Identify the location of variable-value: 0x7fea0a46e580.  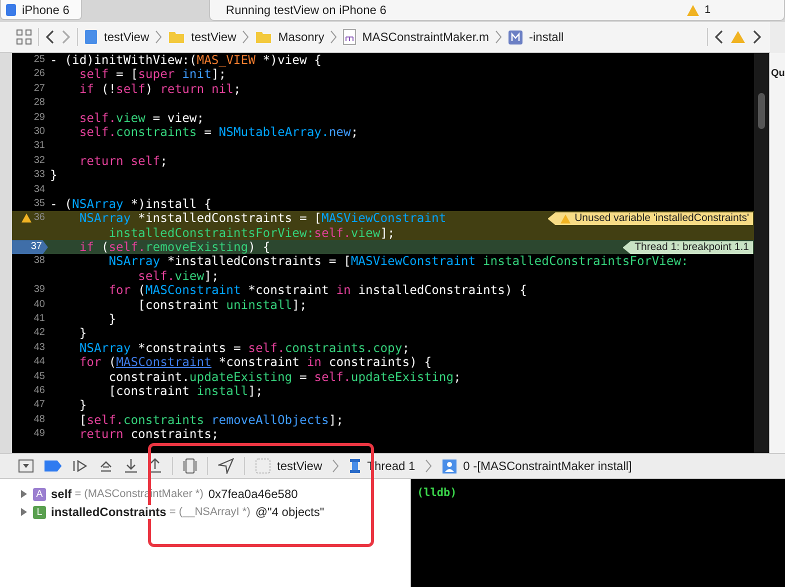
(253, 494).